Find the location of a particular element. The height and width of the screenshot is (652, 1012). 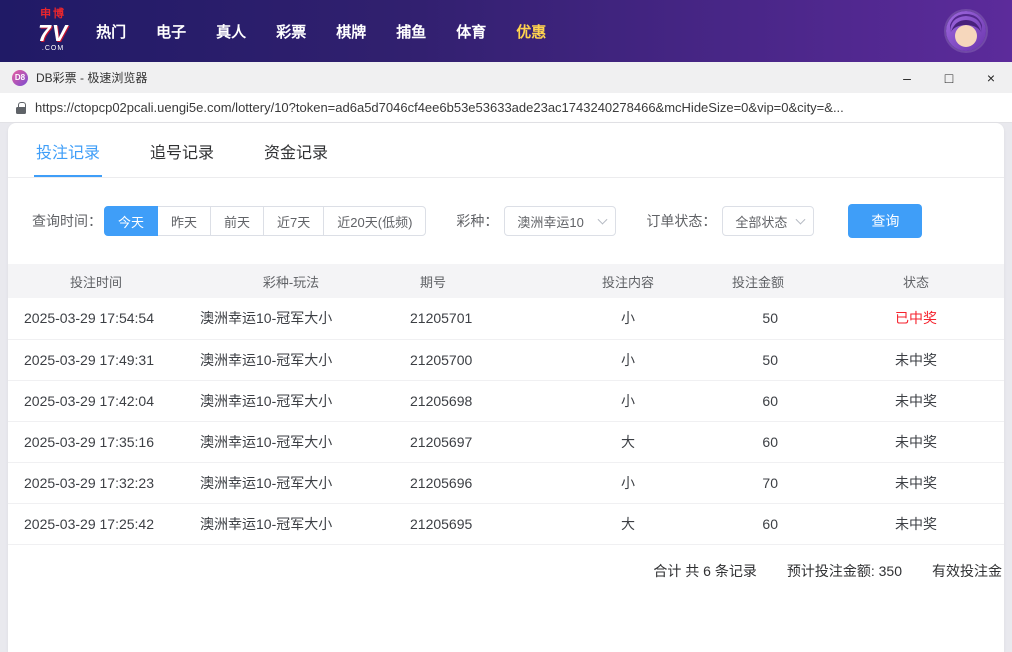

records-tabs: 投注记录 追号记录 资金记录 is located at coordinates (506, 150).